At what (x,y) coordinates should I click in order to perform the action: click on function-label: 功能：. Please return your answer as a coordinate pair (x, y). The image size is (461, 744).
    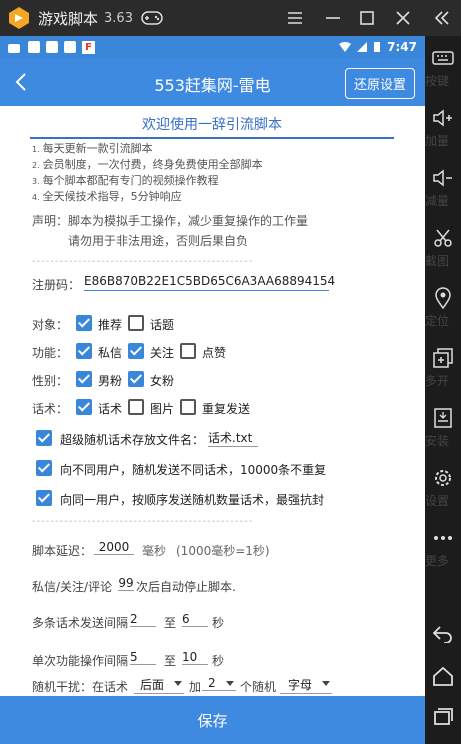
    Looking at the image, I should click on (50, 353).